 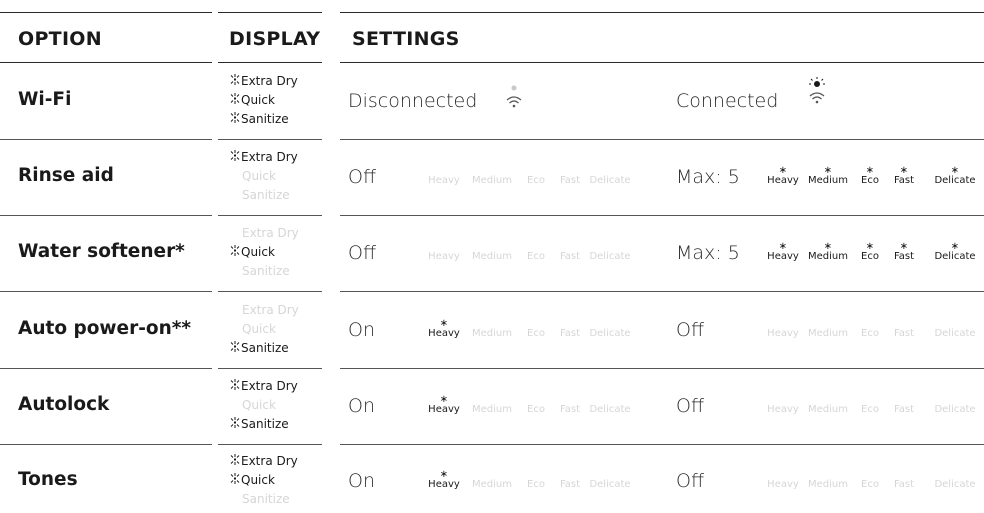 What do you see at coordinates (828, 404) in the screenshot?
I see `setting-b-cycle: Medium` at bounding box center [828, 404].